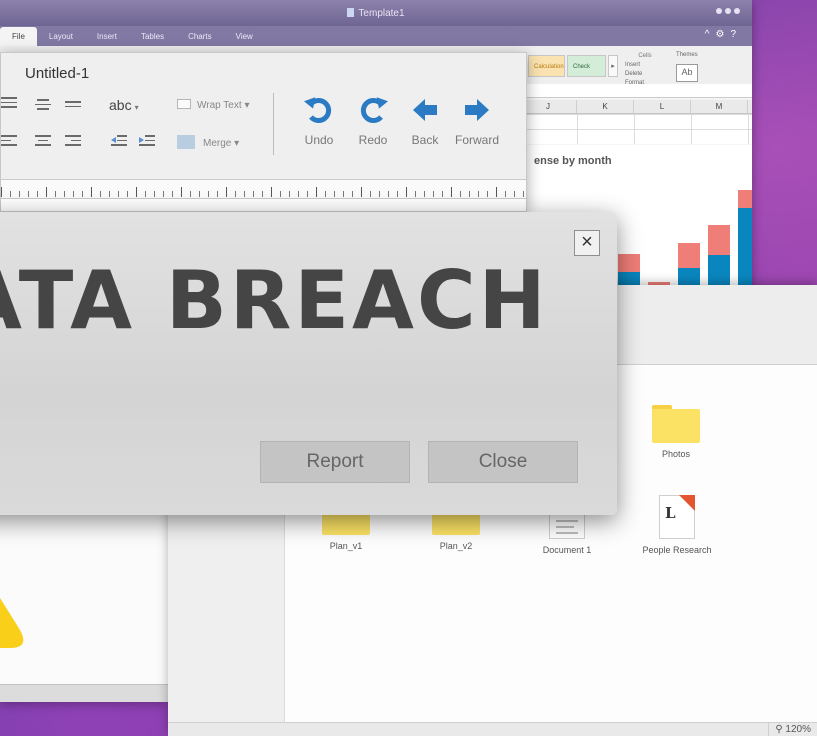 This screenshot has width=817, height=736. What do you see at coordinates (107, 39) in the screenshot?
I see `menu-insert: Insert` at bounding box center [107, 39].